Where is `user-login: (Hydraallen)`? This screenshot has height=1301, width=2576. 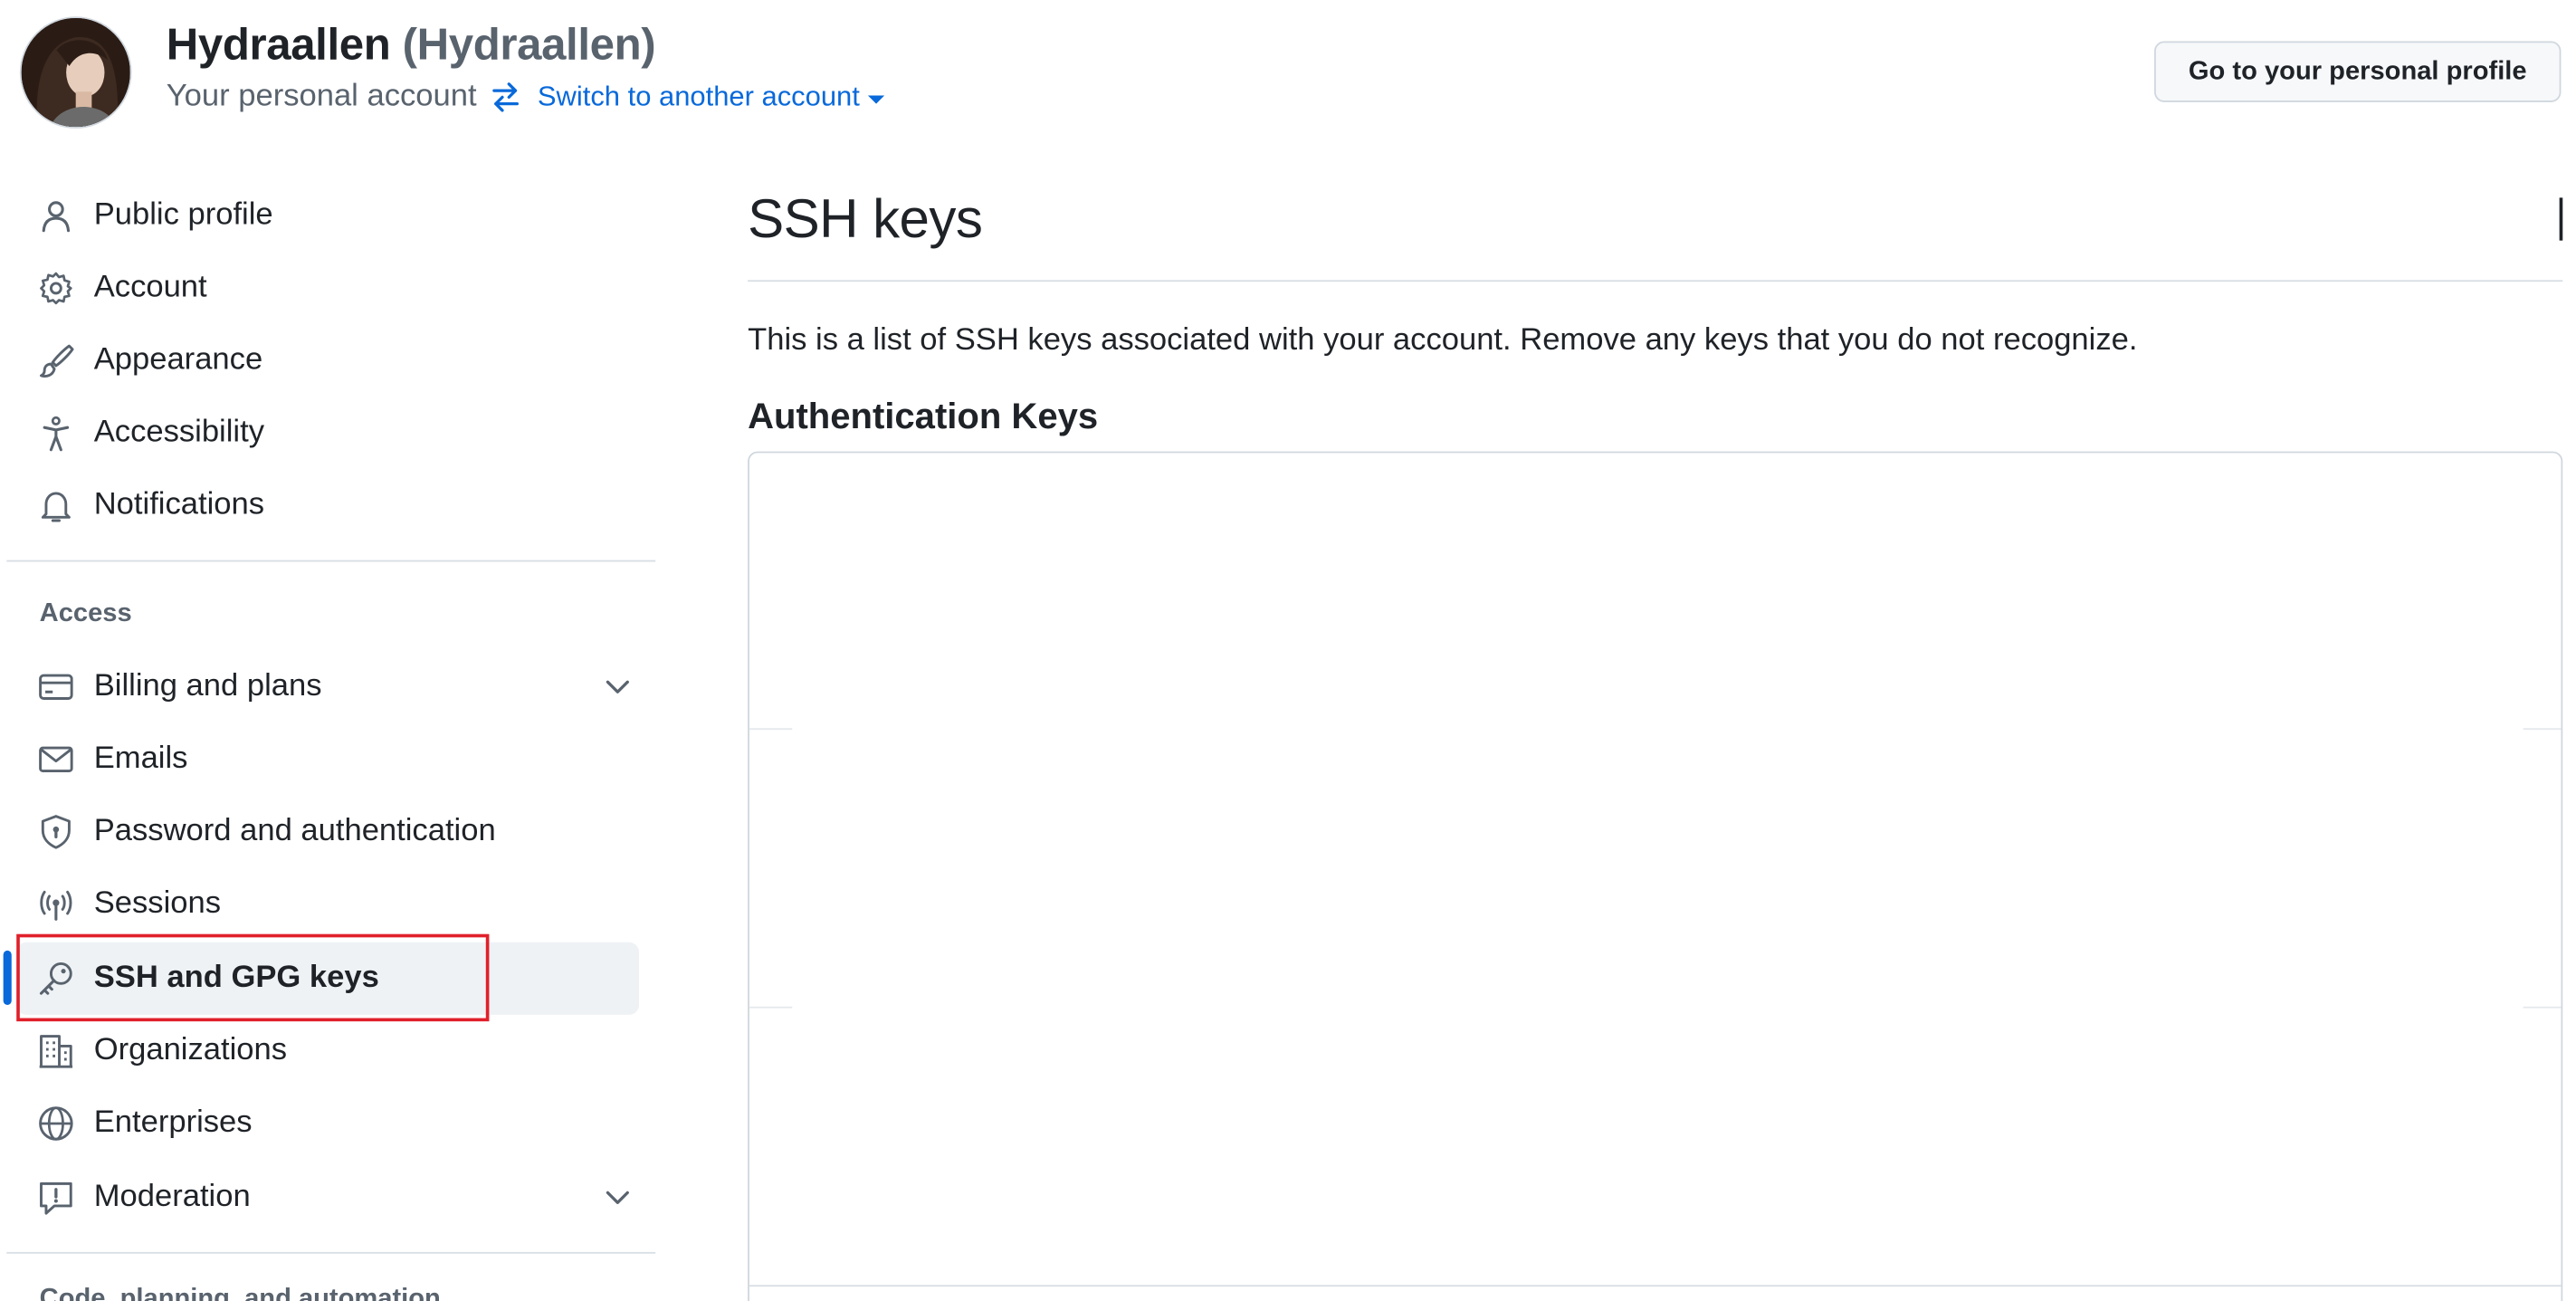
user-login: (Hydraallen) is located at coordinates (529, 44).